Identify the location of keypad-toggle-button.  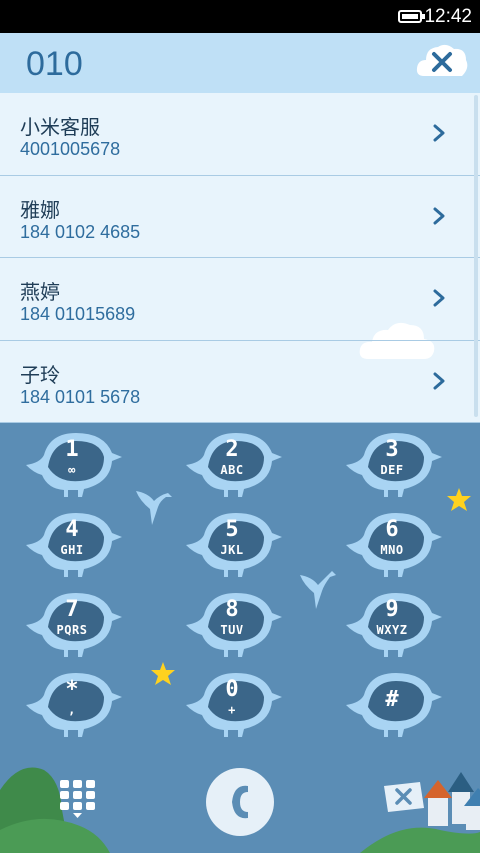
(78, 798).